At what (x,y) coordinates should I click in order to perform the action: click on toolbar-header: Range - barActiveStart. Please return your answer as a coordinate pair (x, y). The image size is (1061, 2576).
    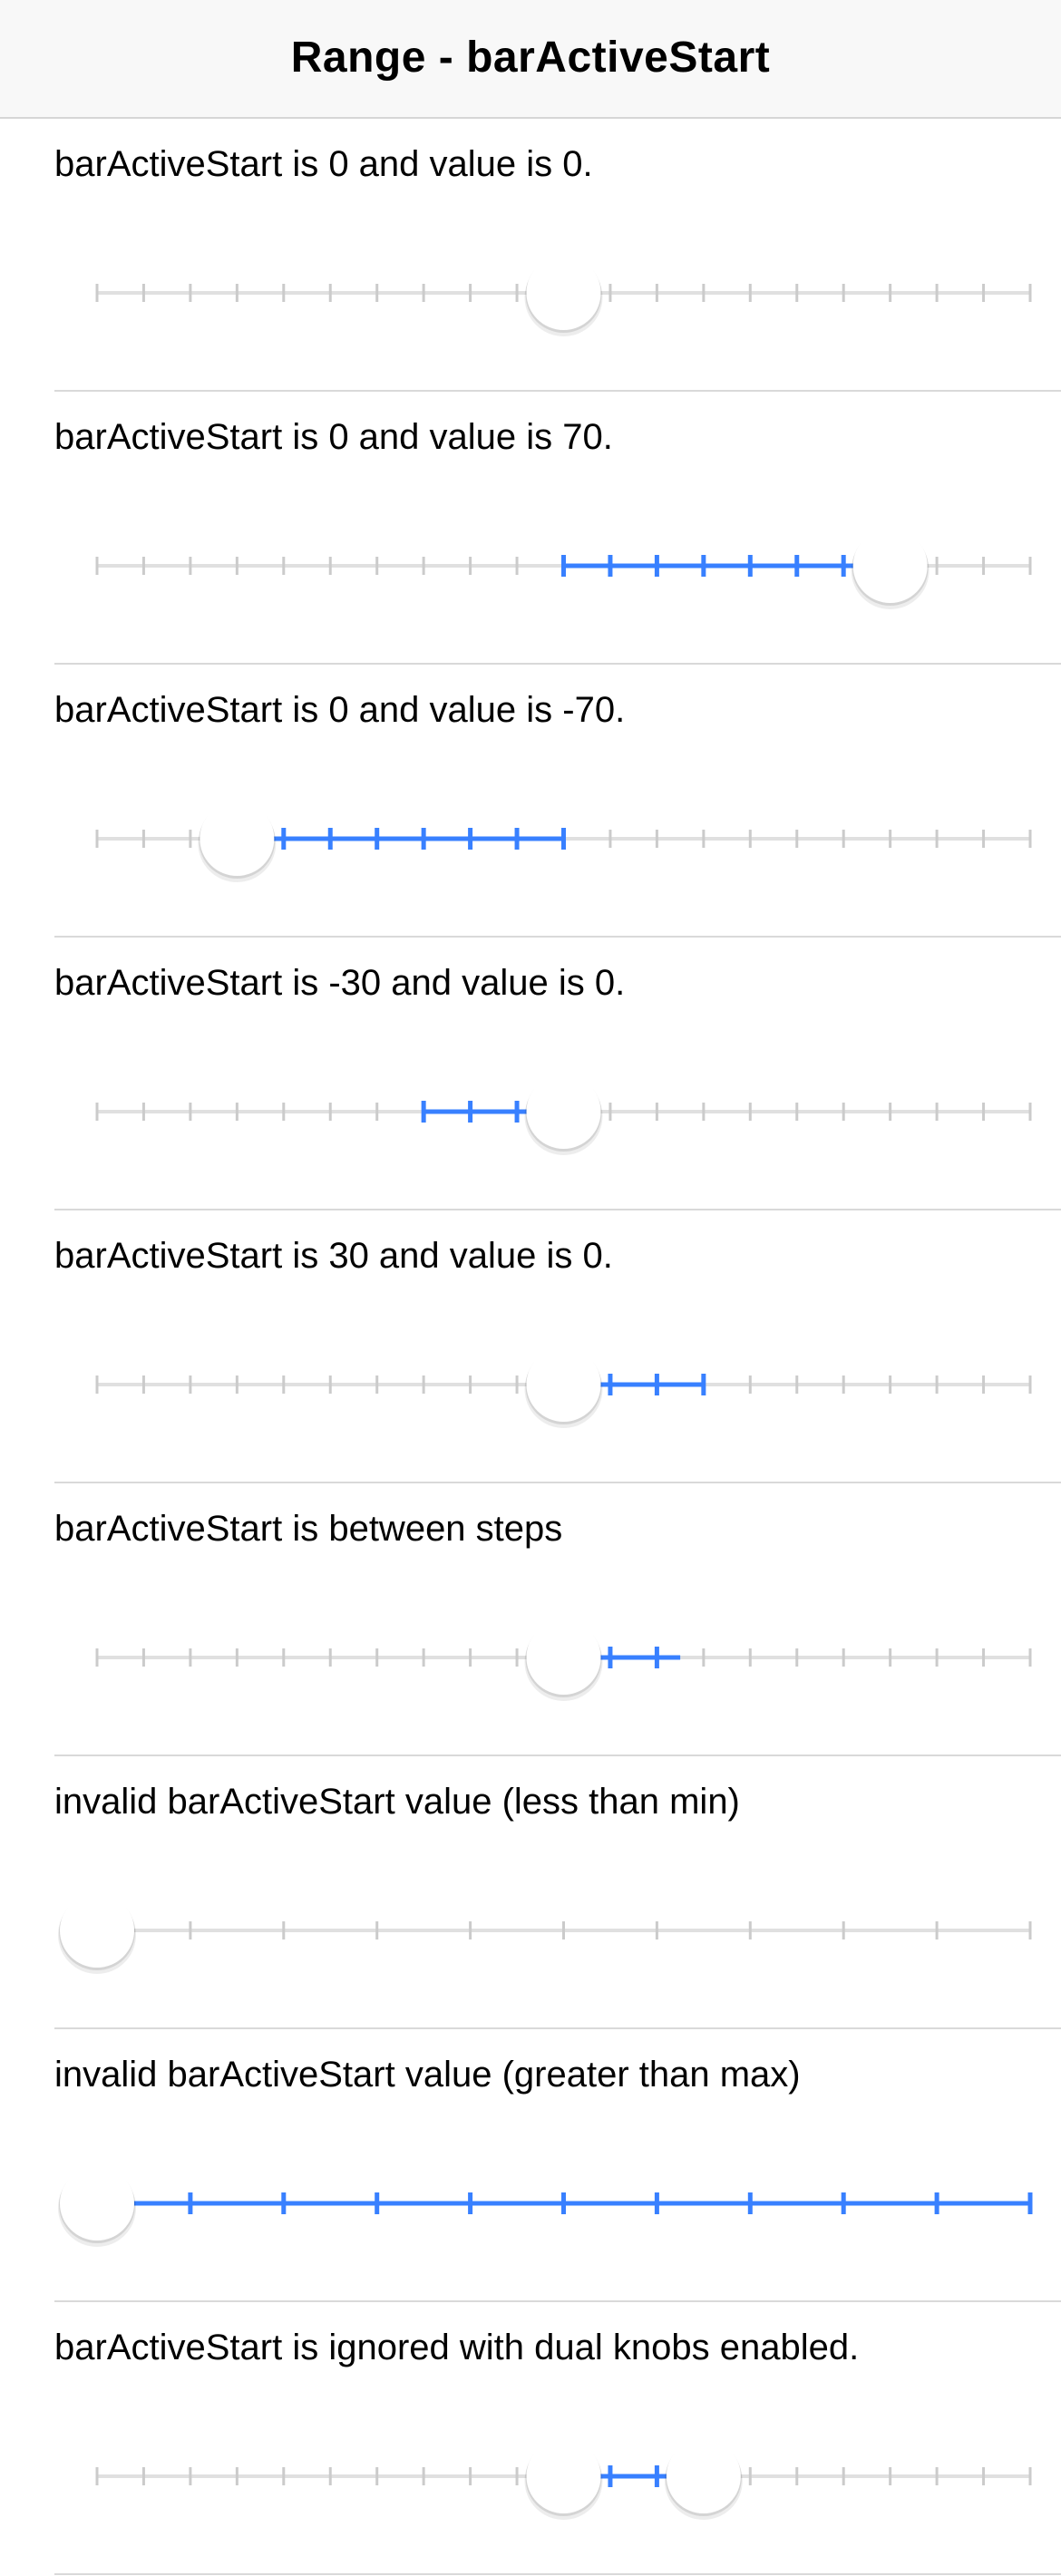
    Looking at the image, I should click on (530, 60).